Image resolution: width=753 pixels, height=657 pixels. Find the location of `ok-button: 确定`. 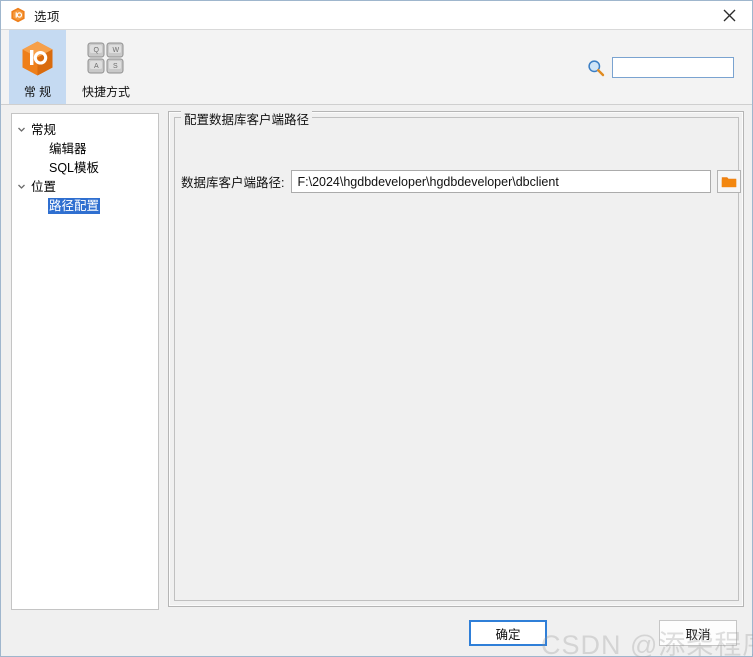

ok-button: 确定 is located at coordinates (508, 633).